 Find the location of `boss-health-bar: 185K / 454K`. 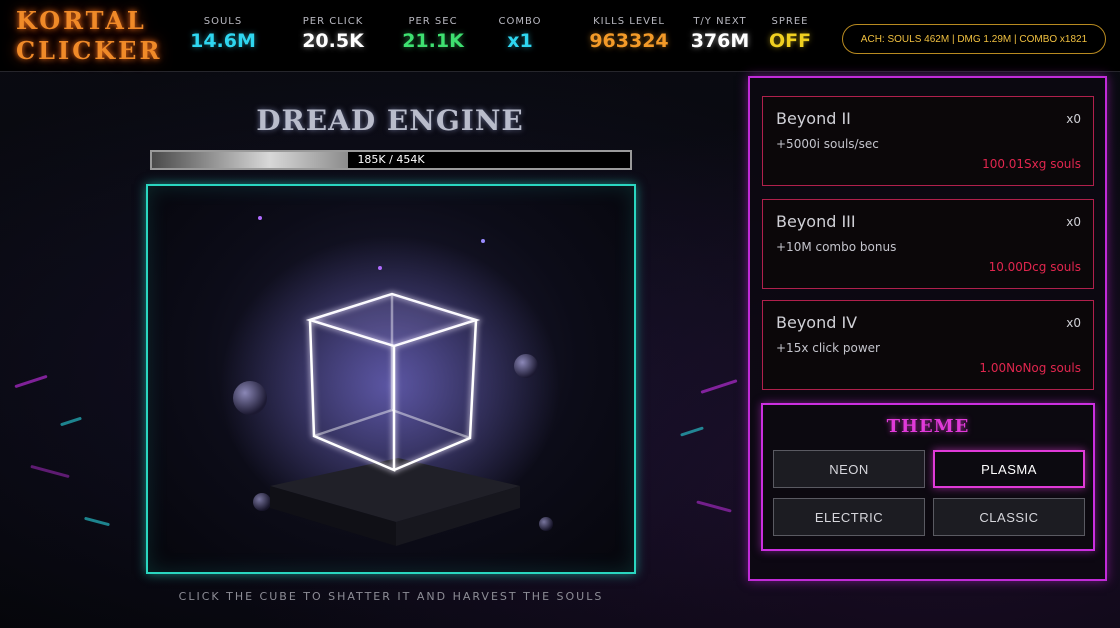

boss-health-bar: 185K / 454K is located at coordinates (391, 160).